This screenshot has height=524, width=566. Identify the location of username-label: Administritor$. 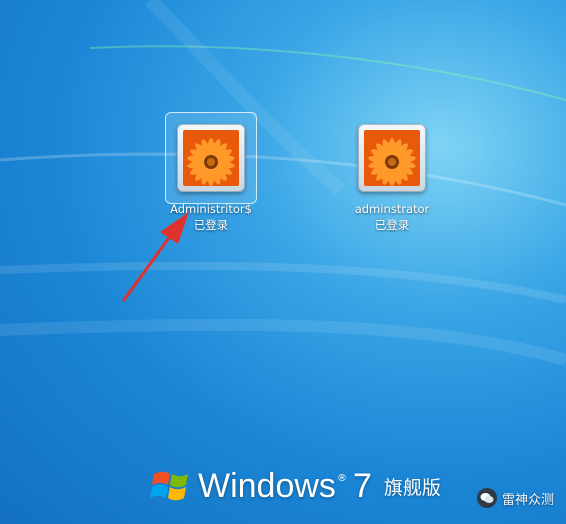
(211, 209).